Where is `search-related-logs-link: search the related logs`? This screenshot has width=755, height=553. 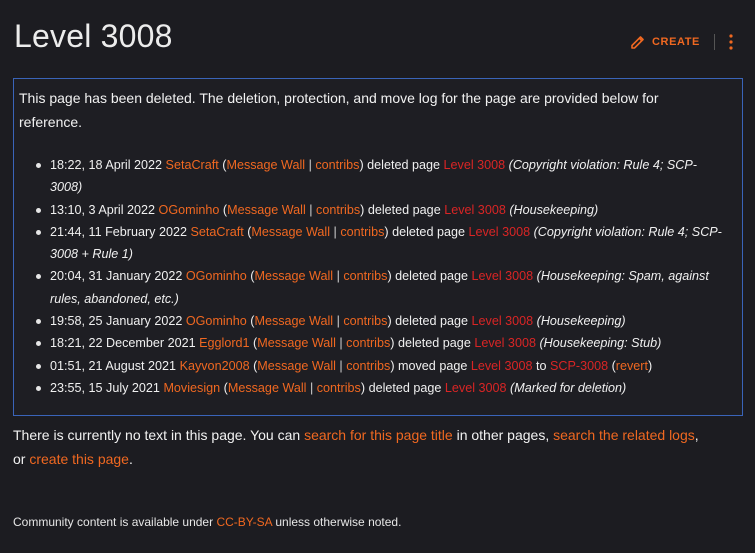 search-related-logs-link: search the related logs is located at coordinates (624, 435).